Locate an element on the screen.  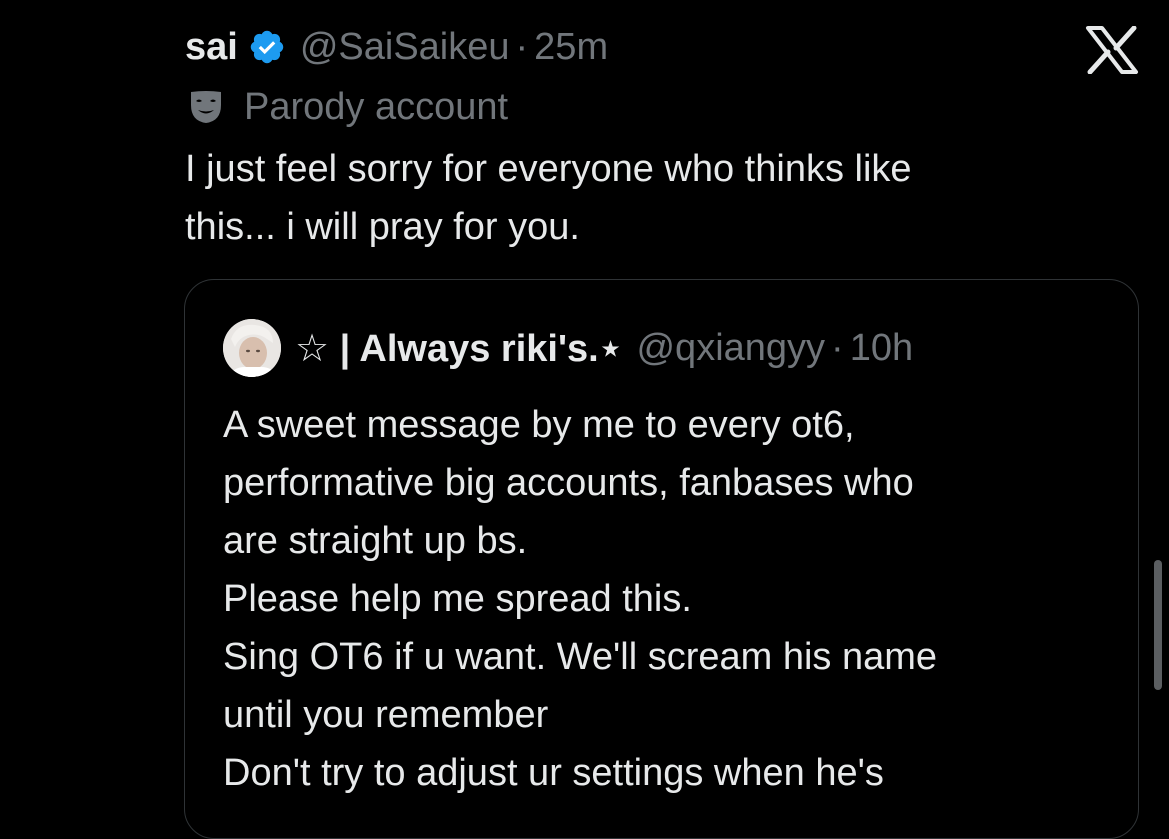
quoted-post-header: ☆ | Always riki's.⋆ @qxiangyy · 10h is located at coordinates (568, 348).